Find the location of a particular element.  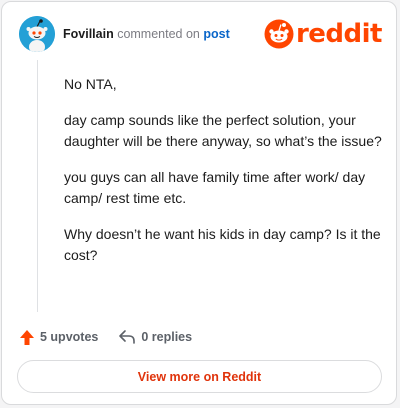

upvotes-count: 5 upvotes is located at coordinates (69, 337).